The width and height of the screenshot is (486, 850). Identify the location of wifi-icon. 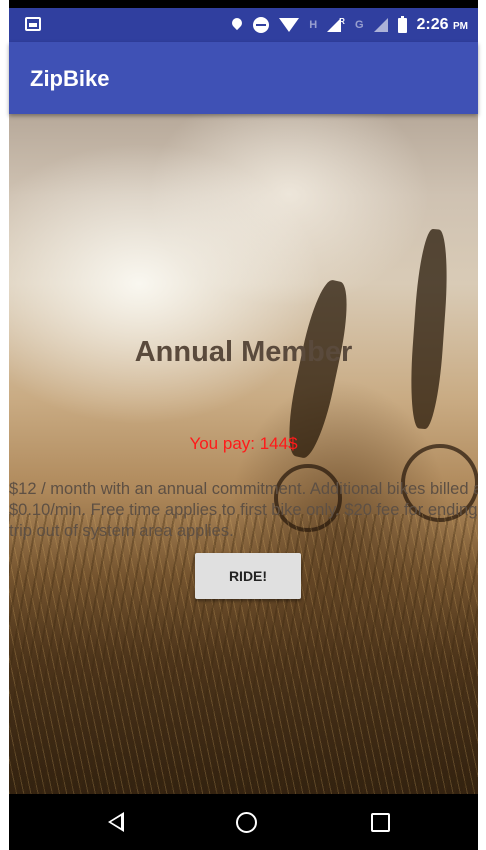
(289, 25).